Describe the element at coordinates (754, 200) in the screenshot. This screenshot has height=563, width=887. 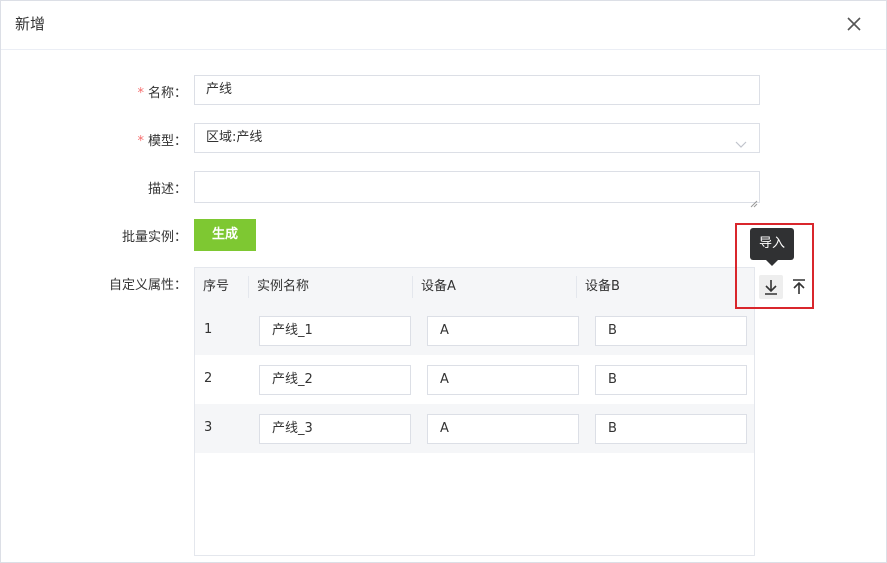
I see `resize-handle-icon` at that location.